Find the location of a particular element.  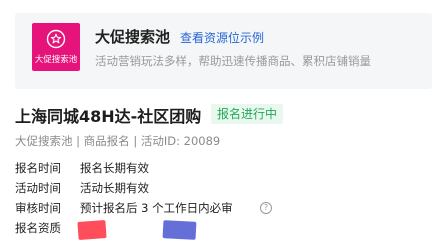

detail-label: 报名资质 is located at coordinates (38, 228).